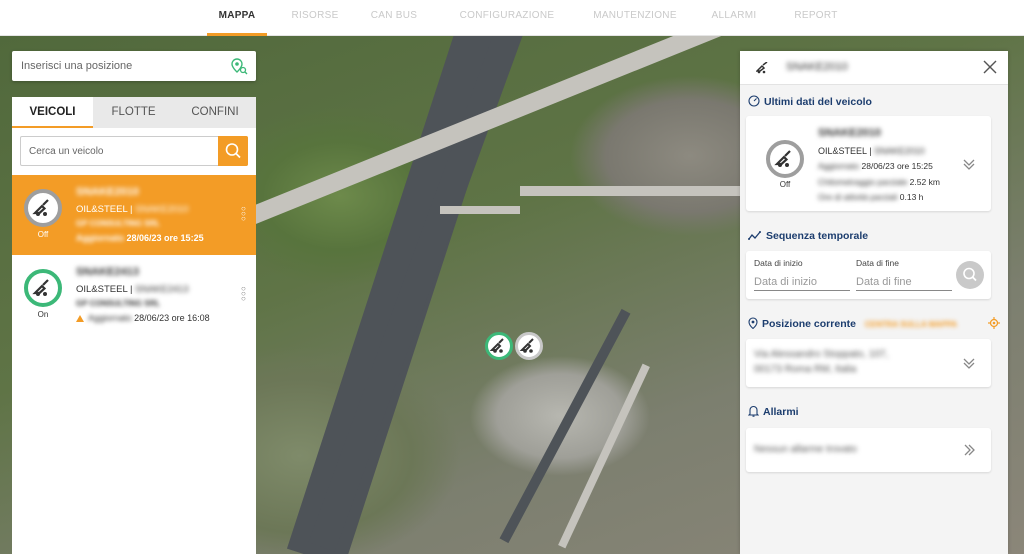 The image size is (1024, 554). I want to click on section-position-title: Posizione corrente CENTRA SULLA MAPPA, so click(874, 323).